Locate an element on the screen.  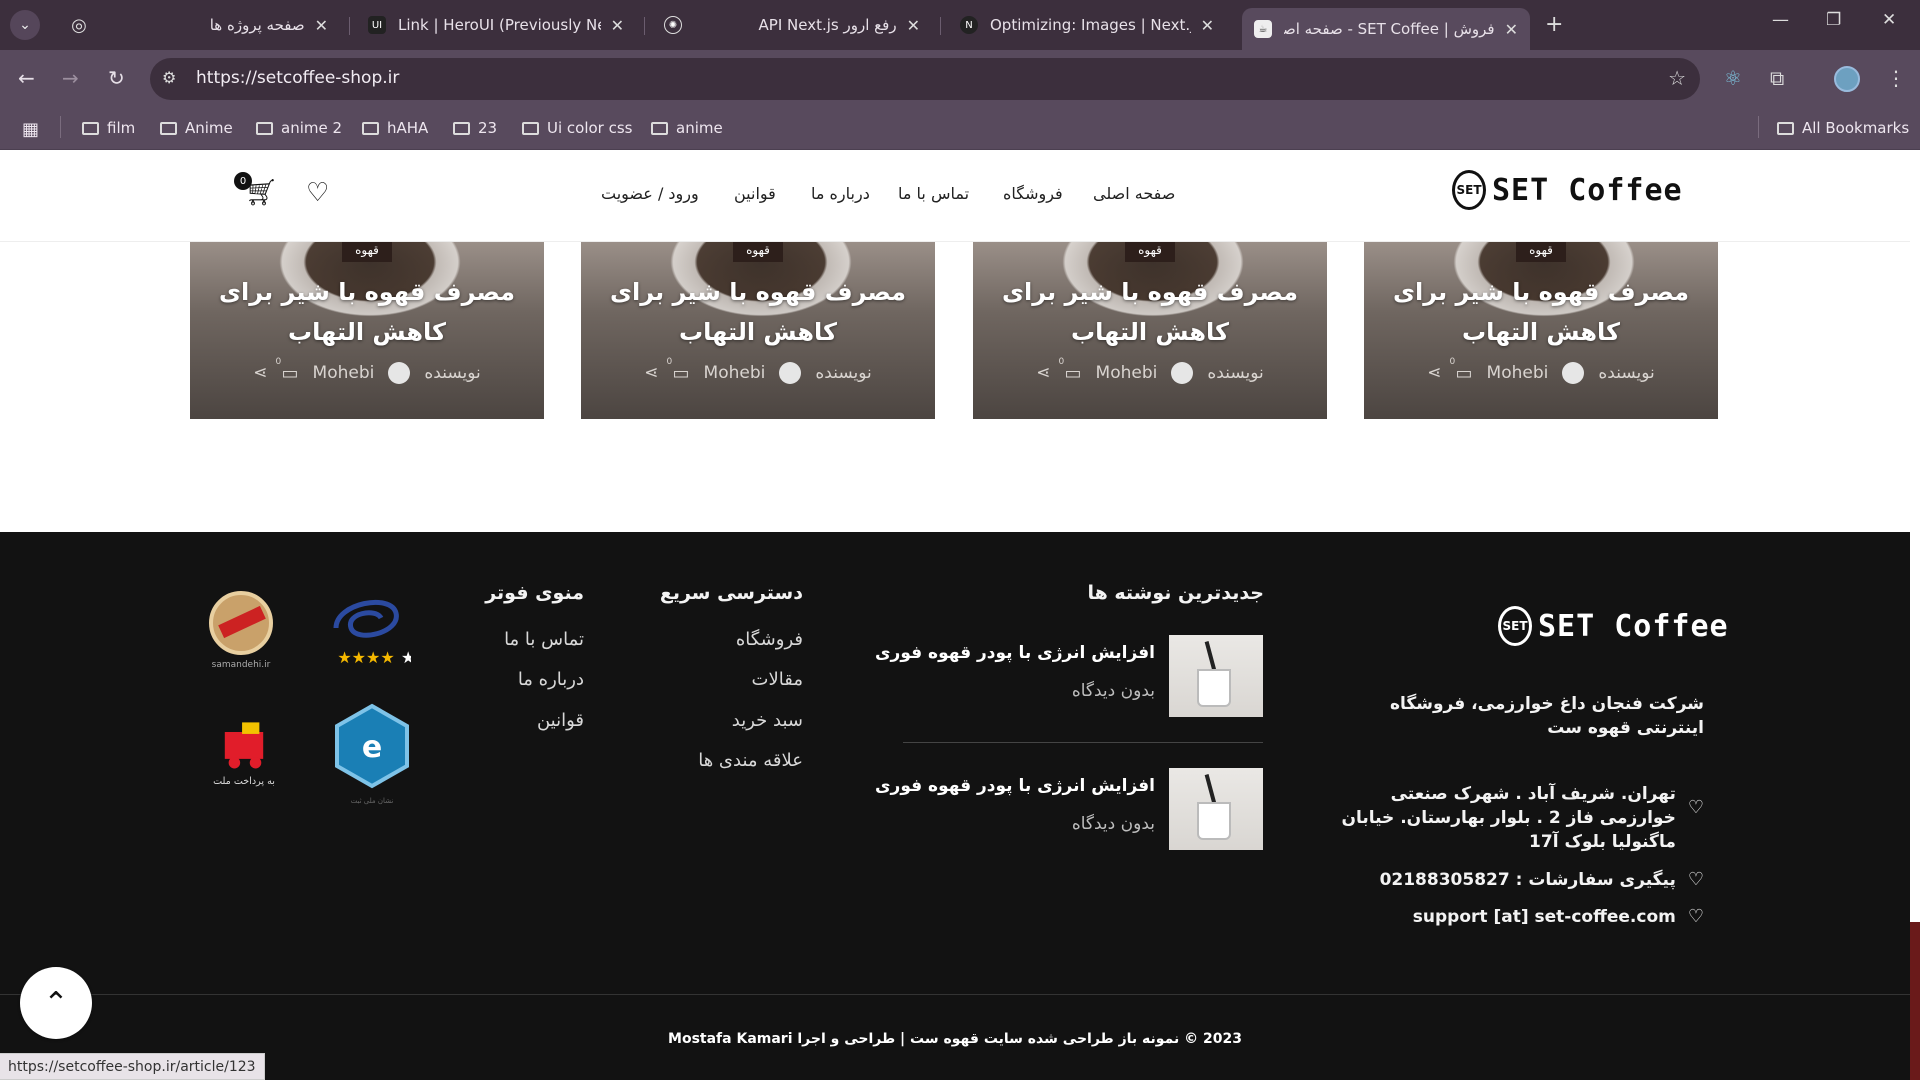
nav-contact: تماس با ما is located at coordinates (933, 193).